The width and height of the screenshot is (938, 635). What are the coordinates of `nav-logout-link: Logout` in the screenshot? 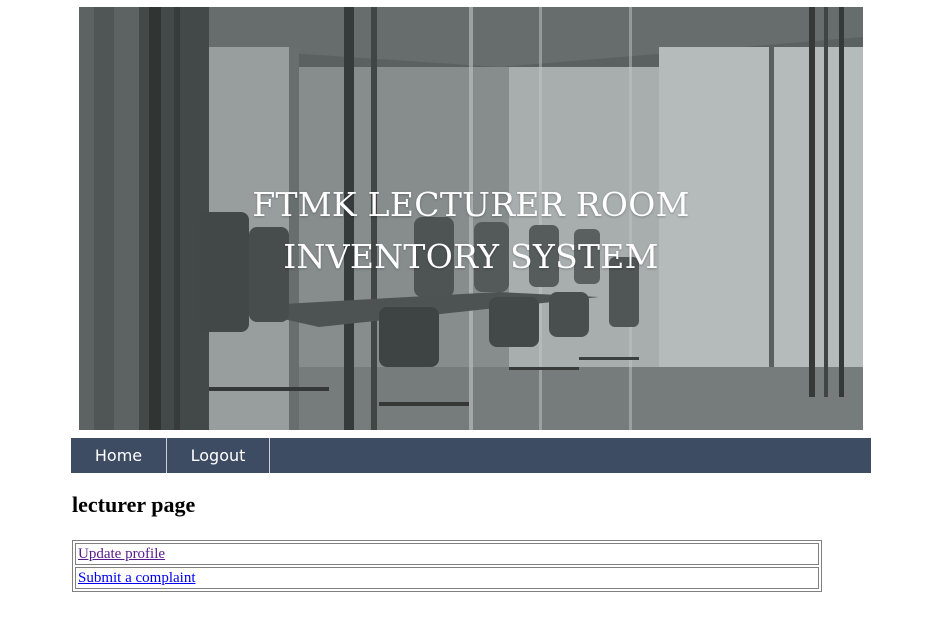 It's located at (218, 455).